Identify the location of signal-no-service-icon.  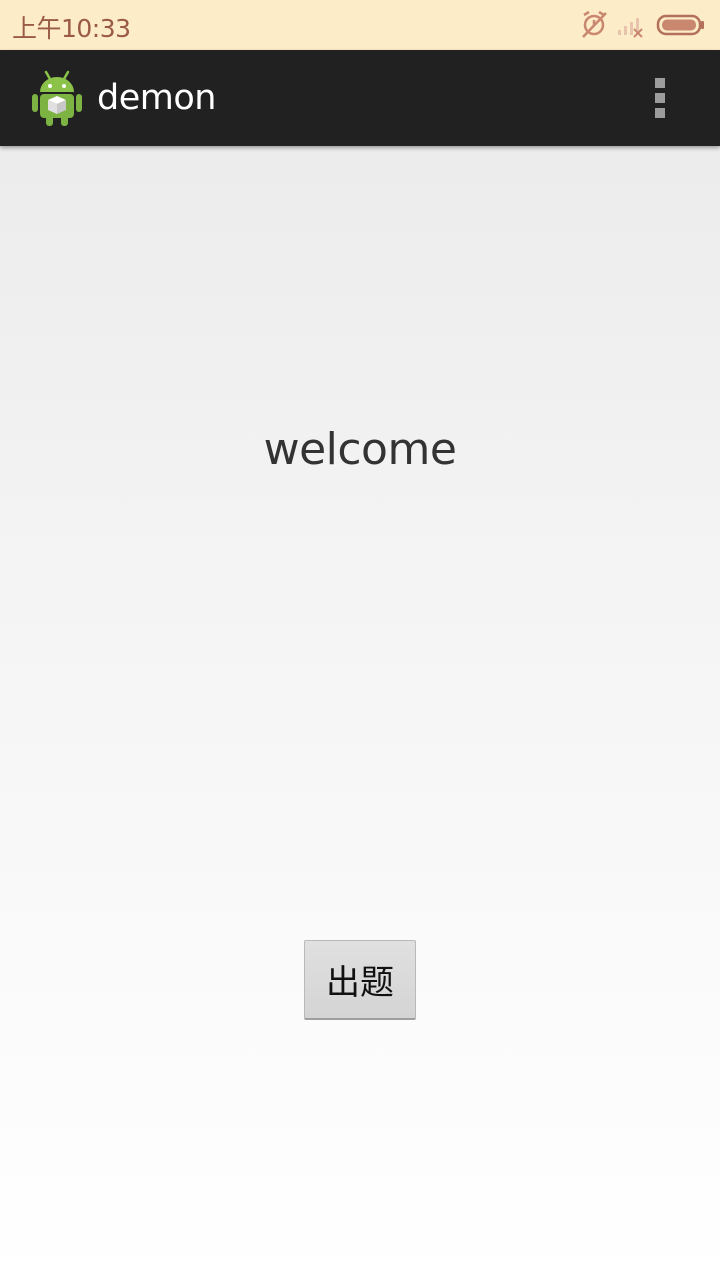
(630, 28).